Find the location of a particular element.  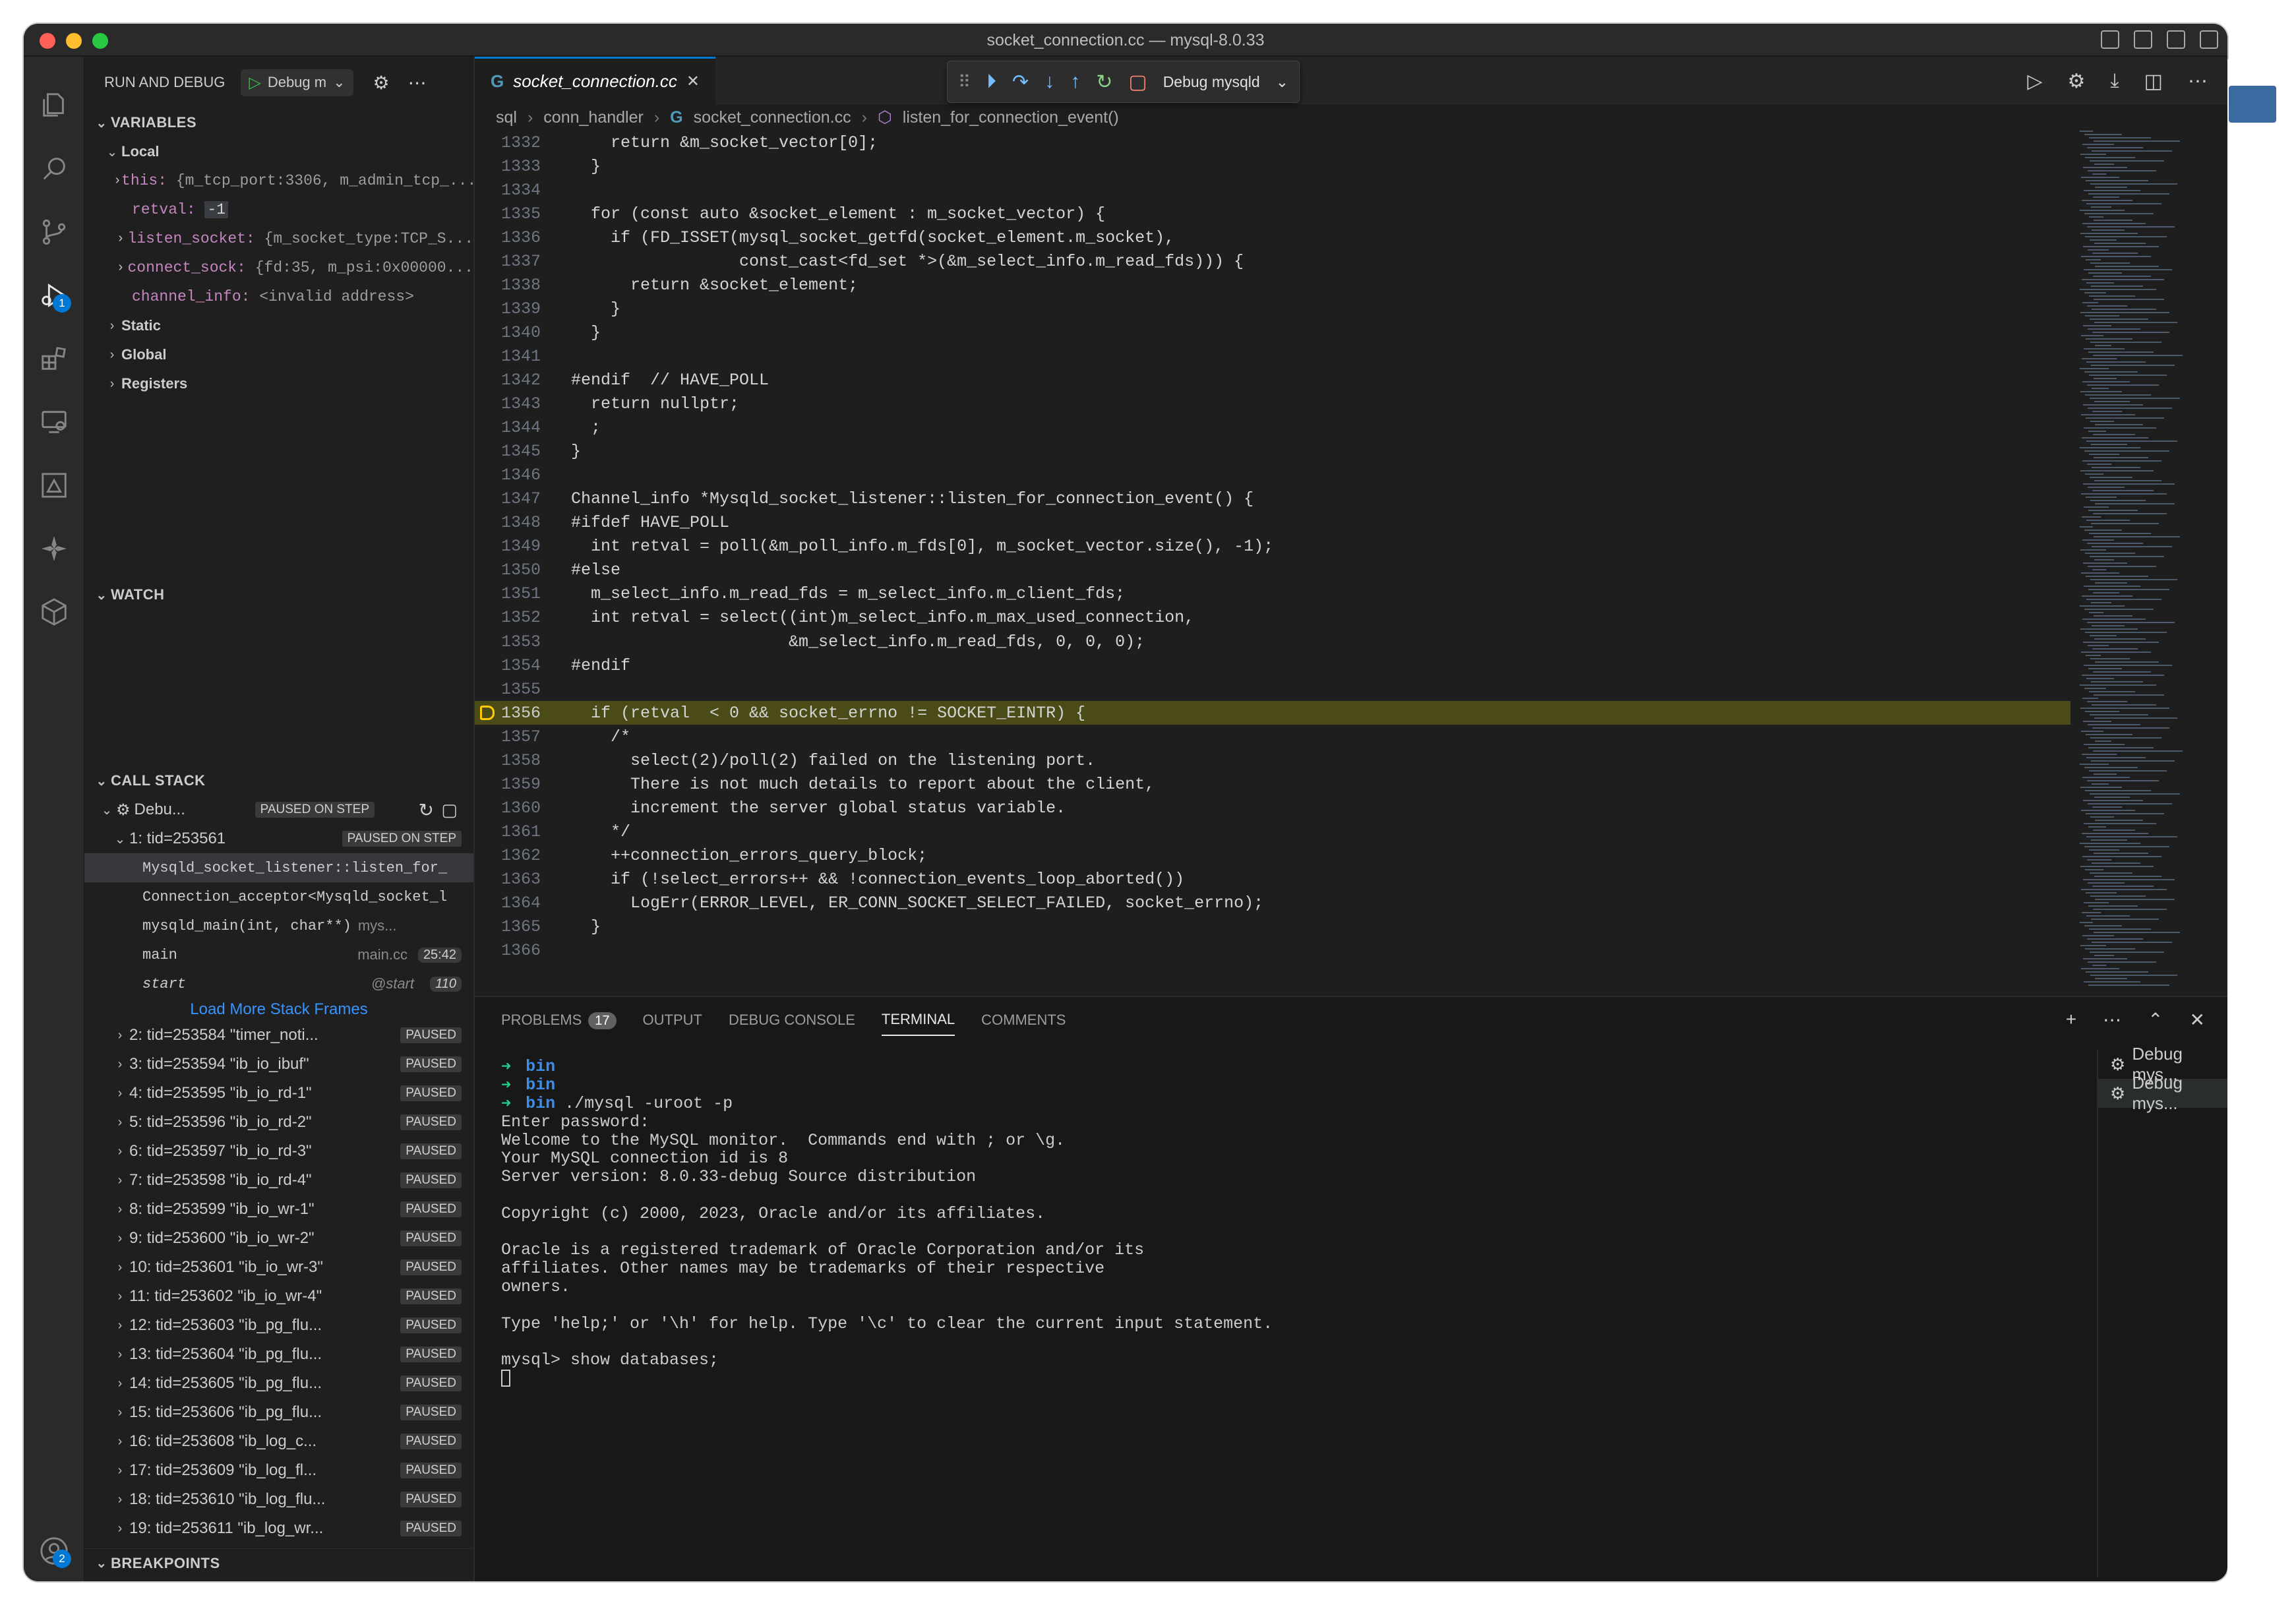

thread-row: › 5: tid=253596 "ib_io_rd-2" PAUSED is located at coordinates (278, 1122).